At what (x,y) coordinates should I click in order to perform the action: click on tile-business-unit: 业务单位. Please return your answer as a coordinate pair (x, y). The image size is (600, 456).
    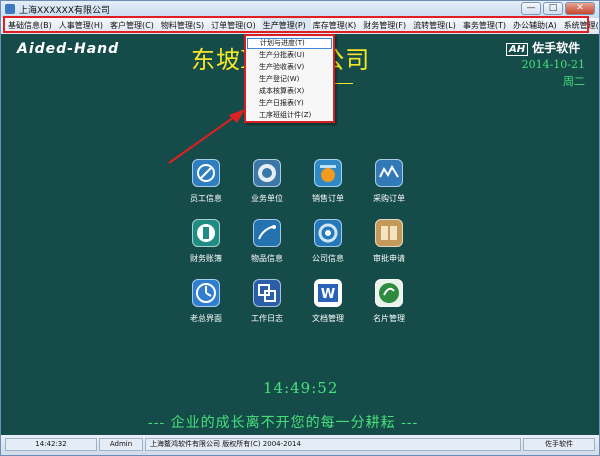
    Looking at the image, I should click on (267, 187).